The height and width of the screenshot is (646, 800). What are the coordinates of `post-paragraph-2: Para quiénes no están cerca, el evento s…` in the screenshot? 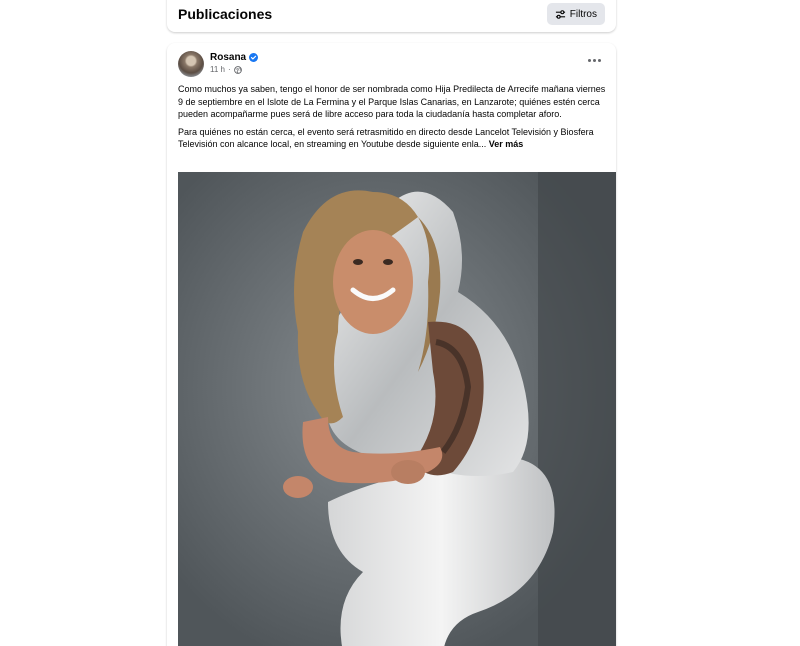 It's located at (392, 138).